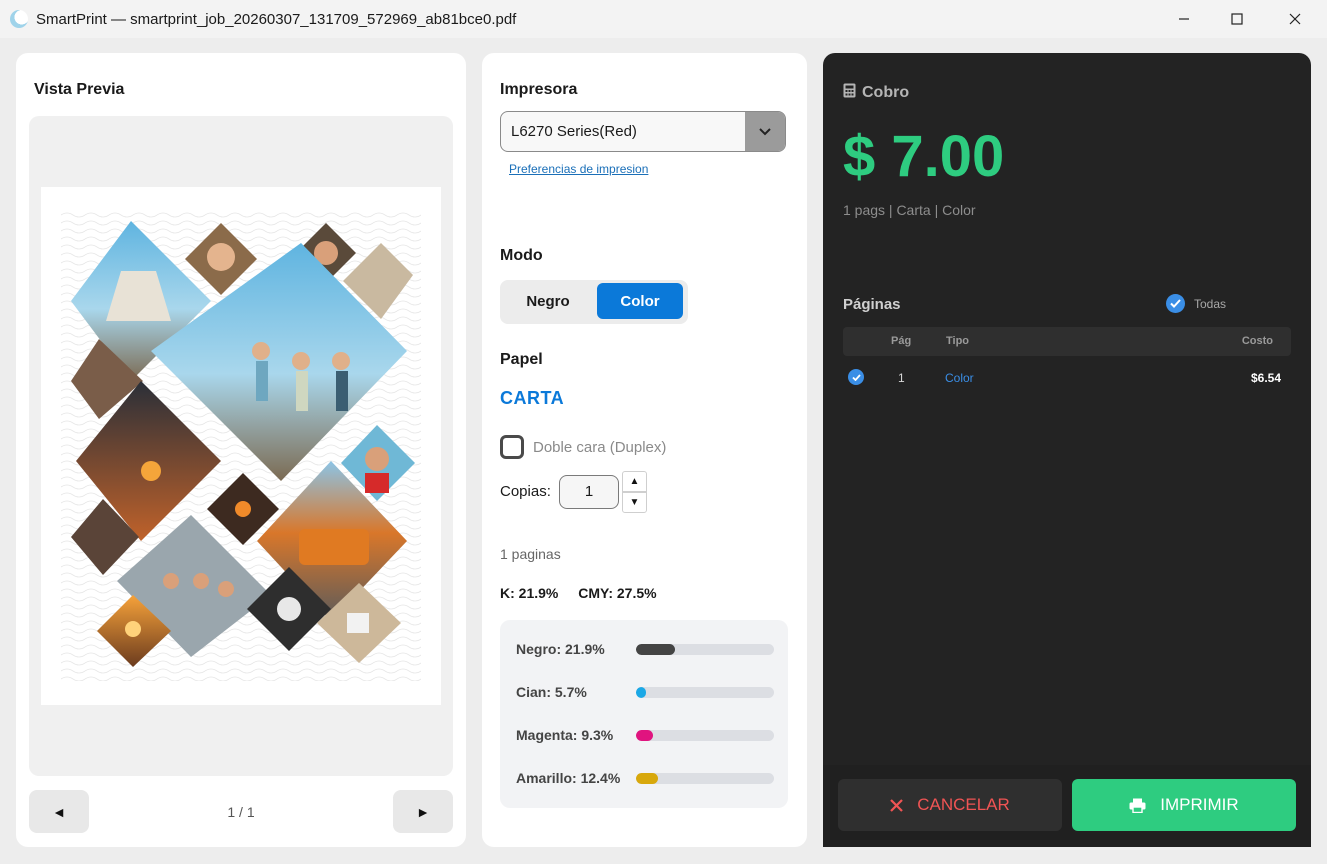 The width and height of the screenshot is (1327, 864). Describe the element at coordinates (963, 804) in the screenshot. I see `cancel-button-label: CANCELAR` at that location.